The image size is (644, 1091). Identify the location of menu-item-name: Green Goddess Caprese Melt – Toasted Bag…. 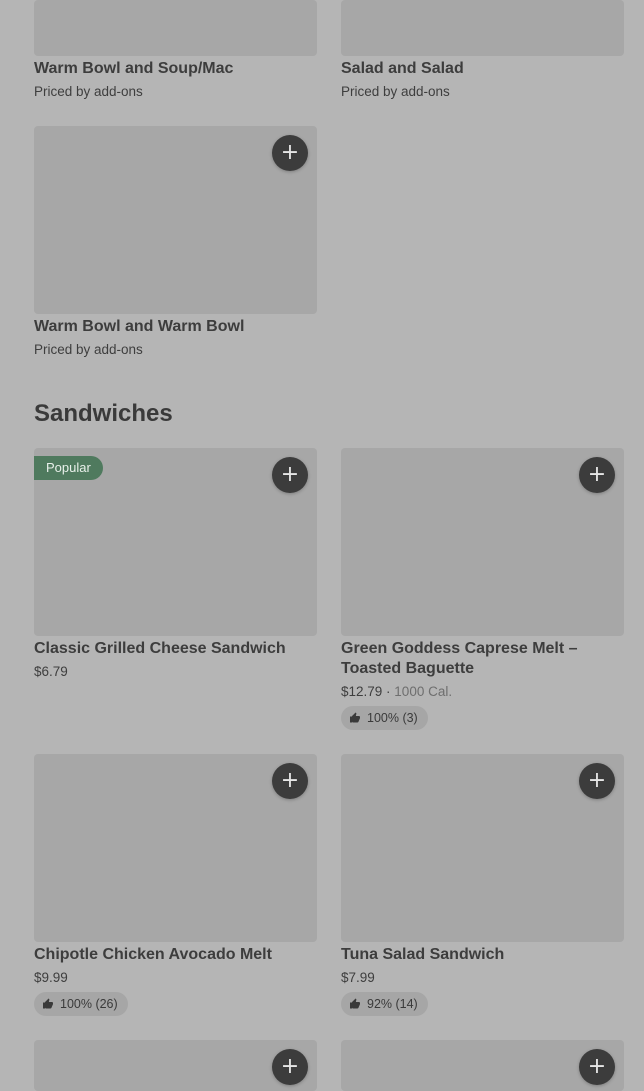
(459, 658).